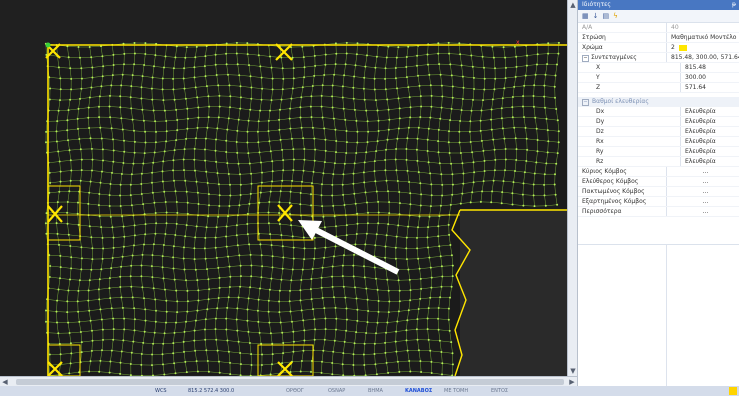  What do you see at coordinates (658, 48) in the screenshot?
I see `prop-row-color: Χρώμα 2` at bounding box center [658, 48].